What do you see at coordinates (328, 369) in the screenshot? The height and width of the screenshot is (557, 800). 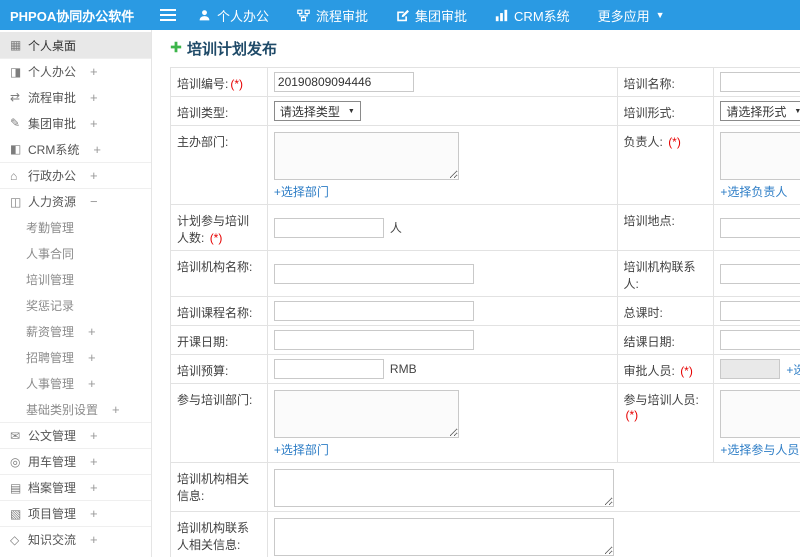 I see `budget-input` at bounding box center [328, 369].